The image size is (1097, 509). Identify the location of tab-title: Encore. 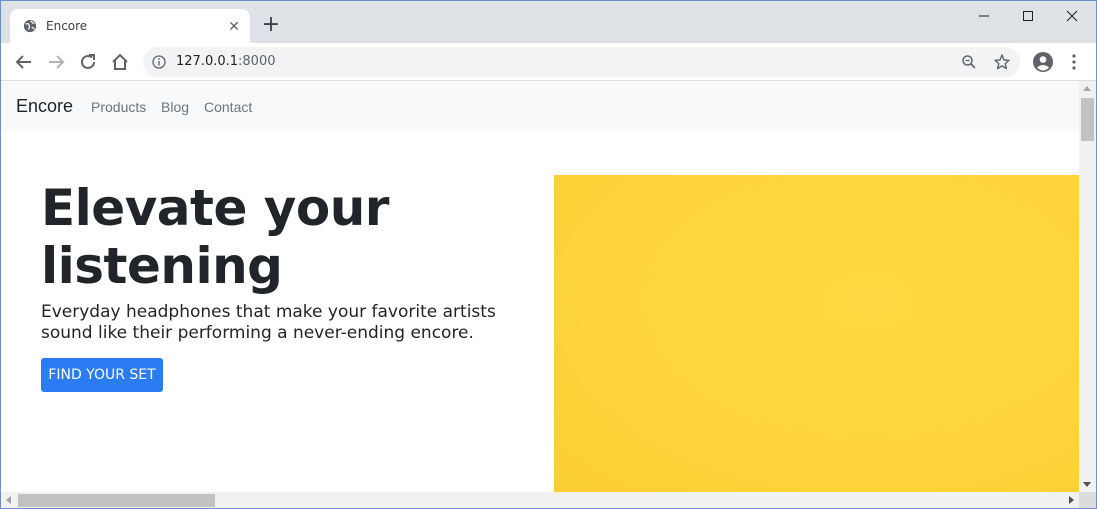
(67, 26).